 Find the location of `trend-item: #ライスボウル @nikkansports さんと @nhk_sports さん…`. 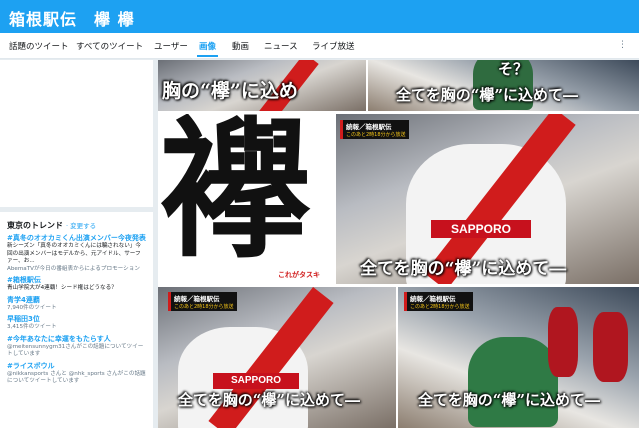

trend-item: #ライスボウル @nikkansports さんと @nhk_sports さん… is located at coordinates (76, 374).